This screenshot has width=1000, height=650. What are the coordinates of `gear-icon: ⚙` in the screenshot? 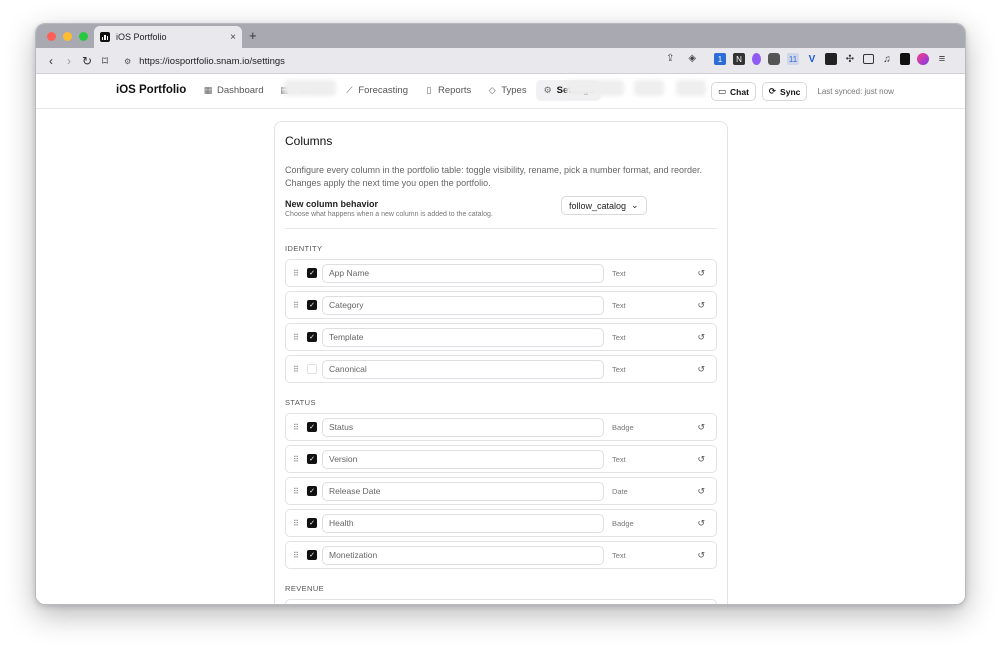 It's located at (547, 90).